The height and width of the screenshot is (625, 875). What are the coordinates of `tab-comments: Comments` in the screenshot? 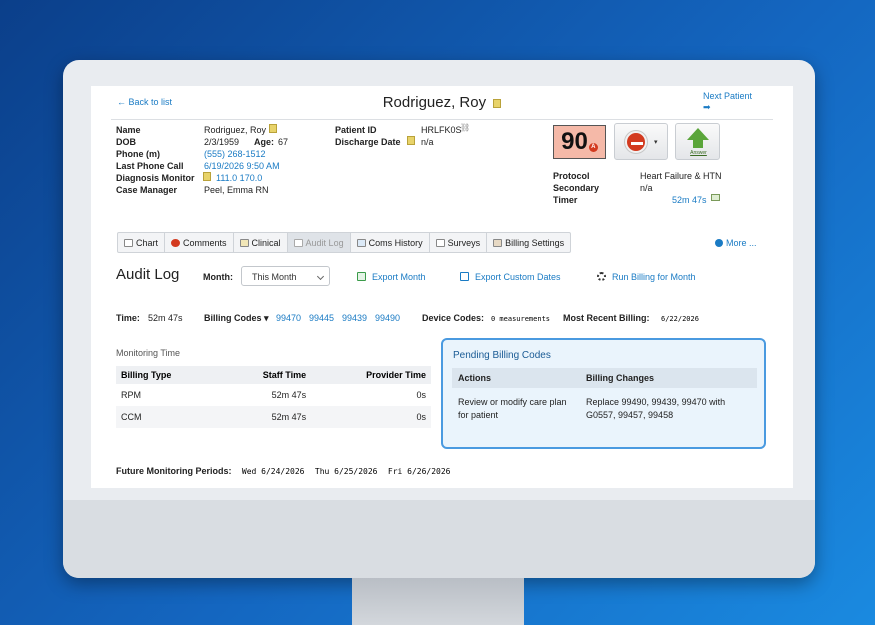 It's located at (199, 242).